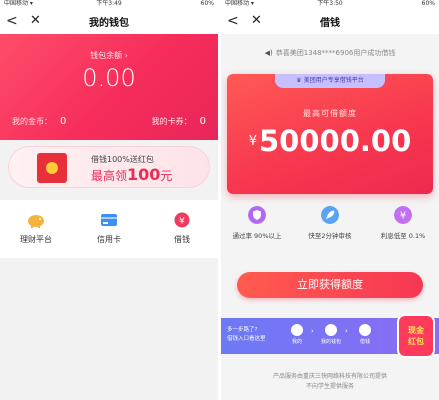 The height and width of the screenshot is (400, 439). I want to click on loan-limit-card: ♛ 美团用户专享借钱平台 最高可借额度 ¥50000.00, so click(330, 134).